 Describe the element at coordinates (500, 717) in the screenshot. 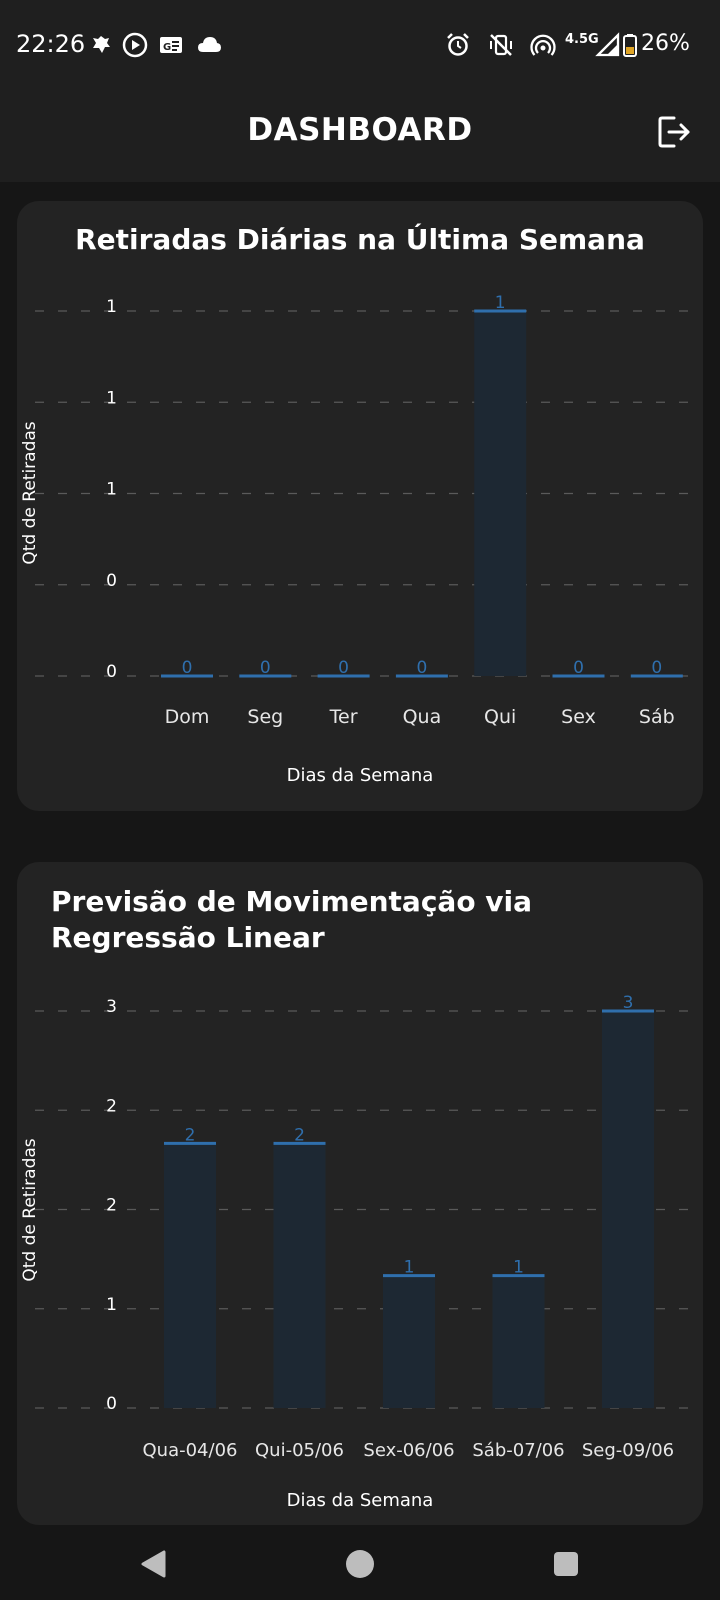

I see `x-tick-label: Qui` at that location.